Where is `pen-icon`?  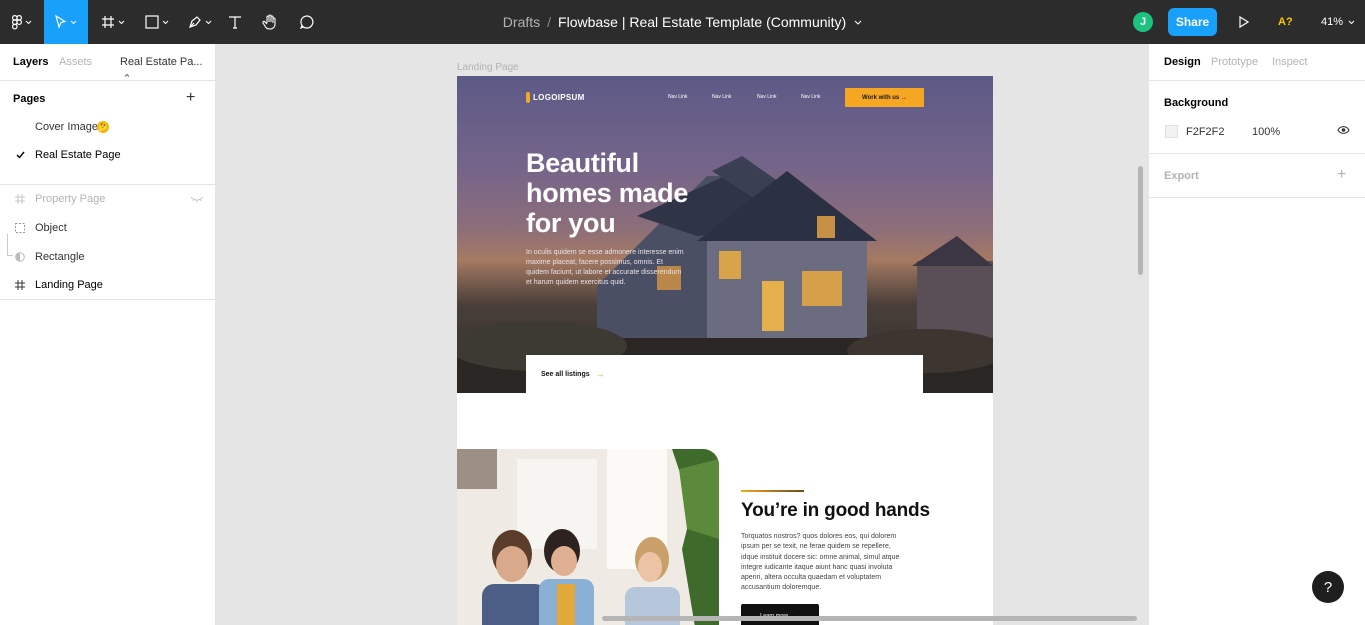
pen-icon is located at coordinates (195, 22).